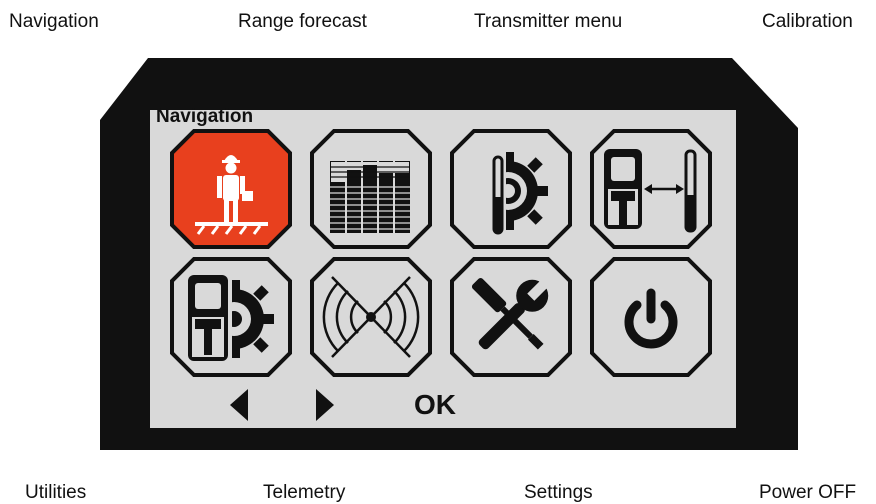 This screenshot has width=876, height=504. Describe the element at coordinates (205, 116) in the screenshot. I see `screen-title: Navigation` at that location.